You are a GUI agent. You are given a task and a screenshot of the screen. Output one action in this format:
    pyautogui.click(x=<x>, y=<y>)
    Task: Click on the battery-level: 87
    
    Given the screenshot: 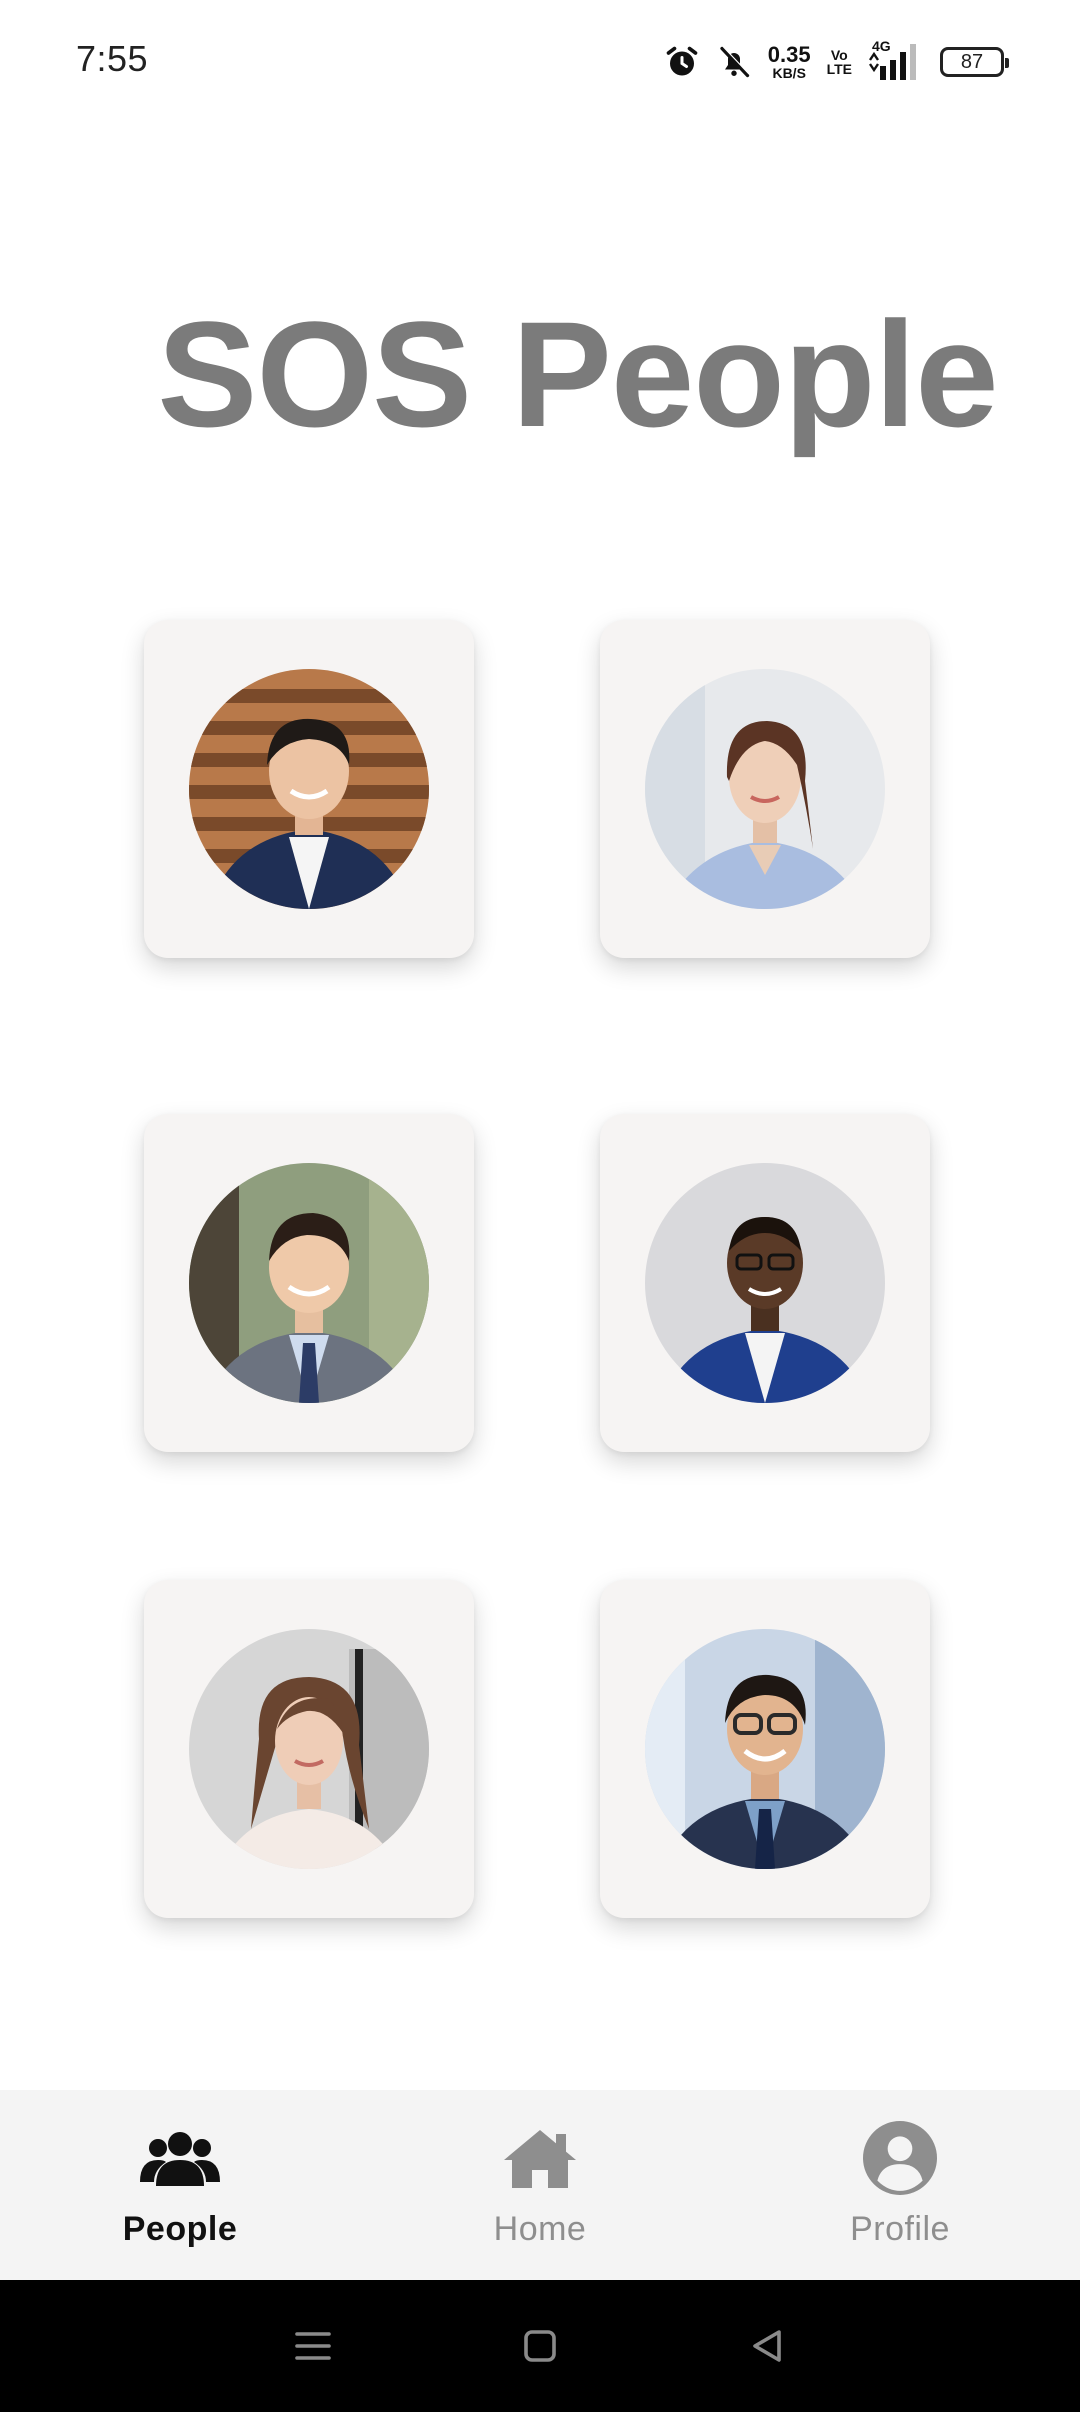 What is the action you would take?
    pyautogui.click(x=972, y=61)
    